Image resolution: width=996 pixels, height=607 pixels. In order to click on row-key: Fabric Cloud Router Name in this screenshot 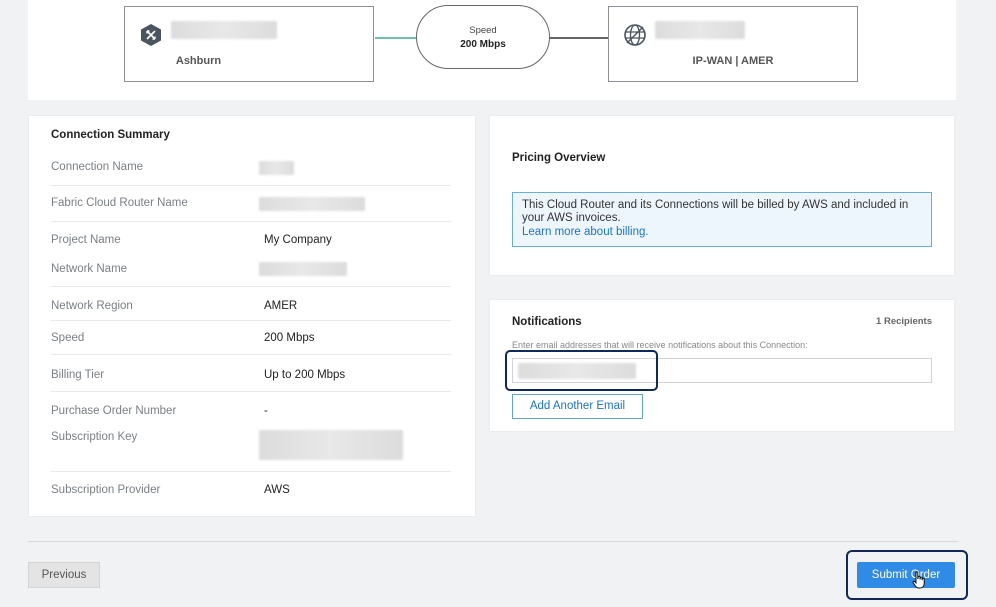, I will do `click(119, 203)`.